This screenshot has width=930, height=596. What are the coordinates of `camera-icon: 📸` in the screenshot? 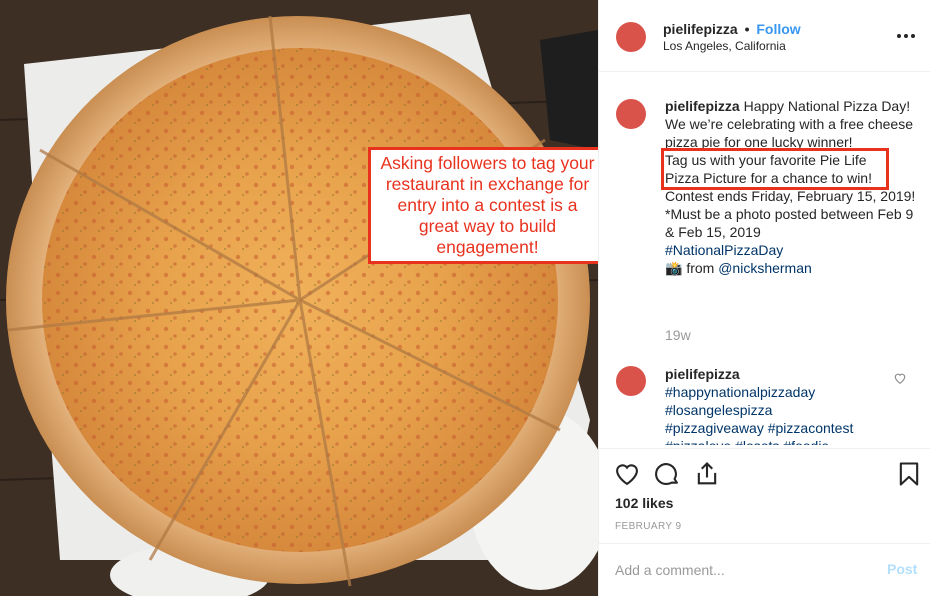 It's located at (674, 268).